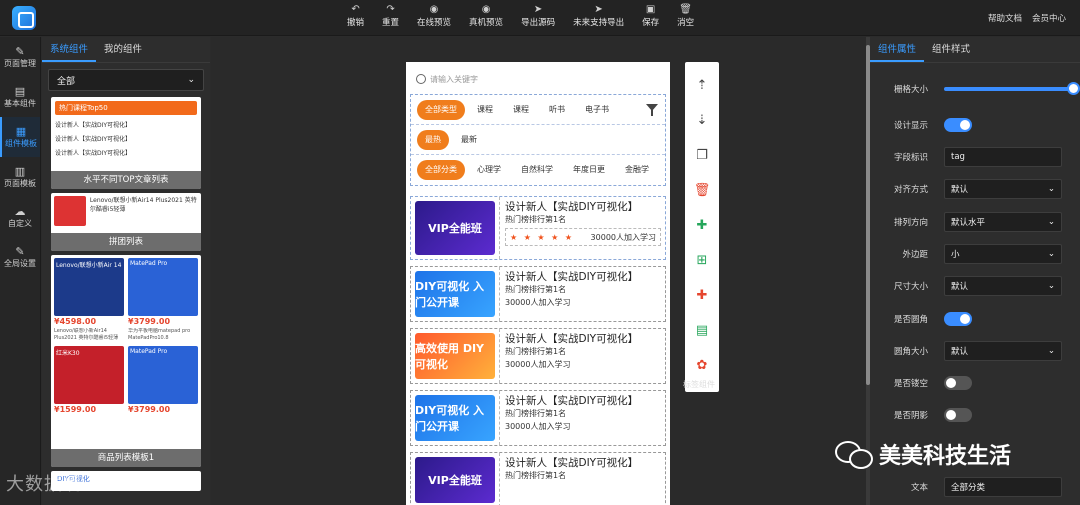  What do you see at coordinates (1073, 88) in the screenshot?
I see `slider-handle` at bounding box center [1073, 88].